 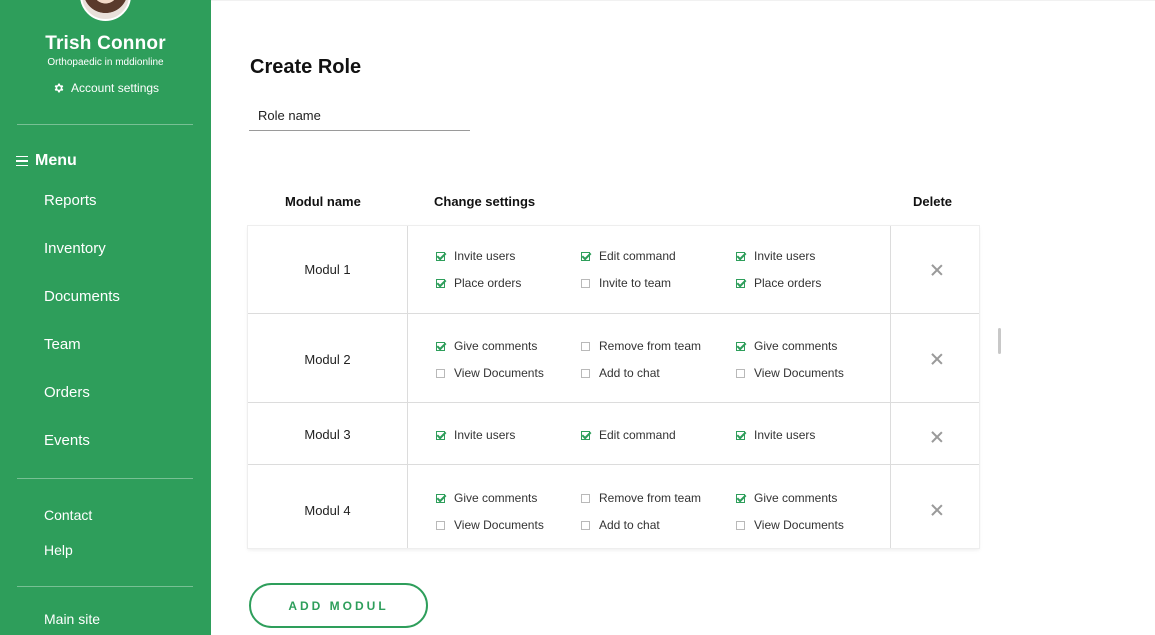 What do you see at coordinates (327, 269) in the screenshot?
I see `module-name: Modul 1` at bounding box center [327, 269].